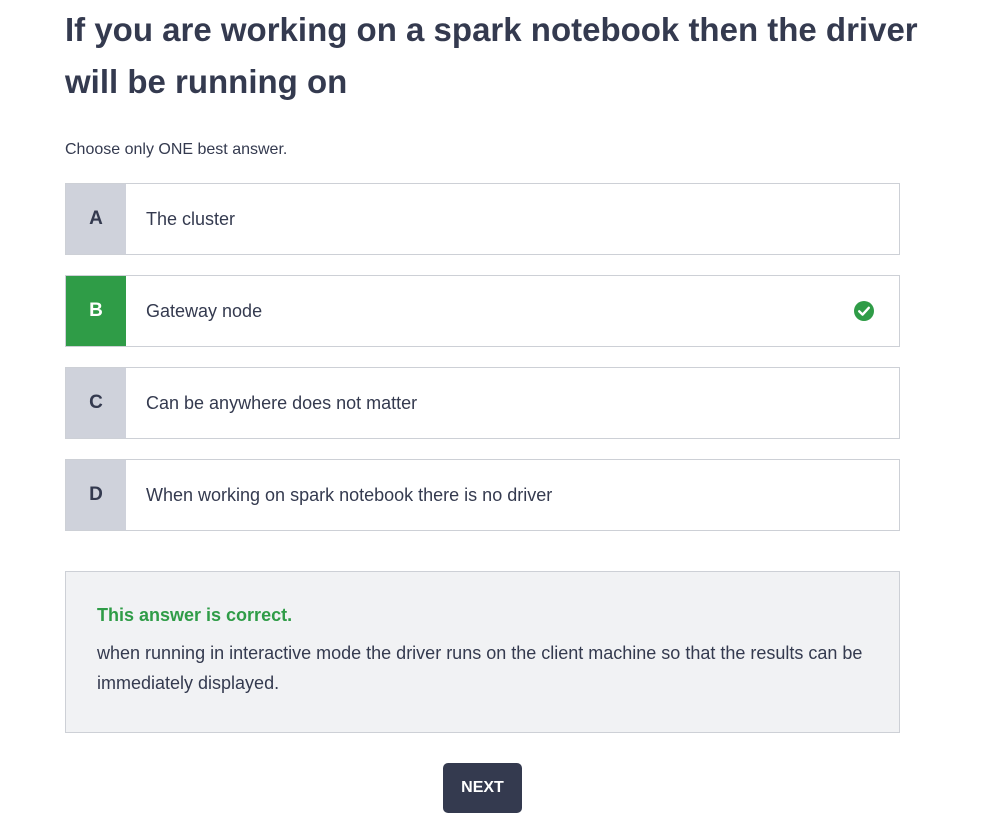 Image resolution: width=987 pixels, height=817 pixels. What do you see at coordinates (191, 218) in the screenshot?
I see `option-text: The cluster` at bounding box center [191, 218].